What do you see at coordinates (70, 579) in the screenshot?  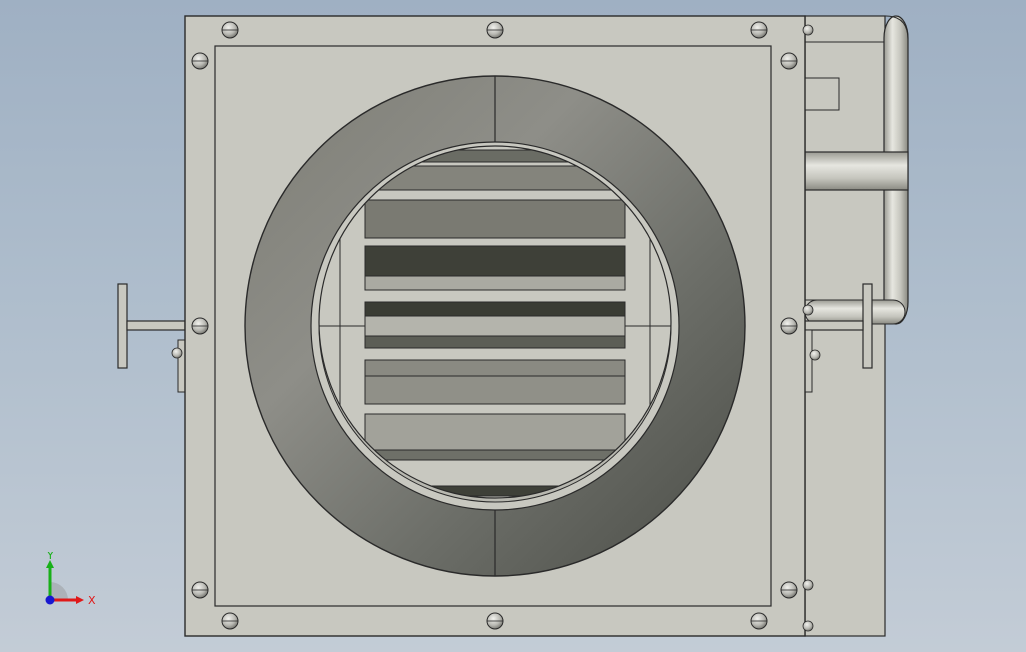 I see `coordinate-triad: Y X` at bounding box center [70, 579].